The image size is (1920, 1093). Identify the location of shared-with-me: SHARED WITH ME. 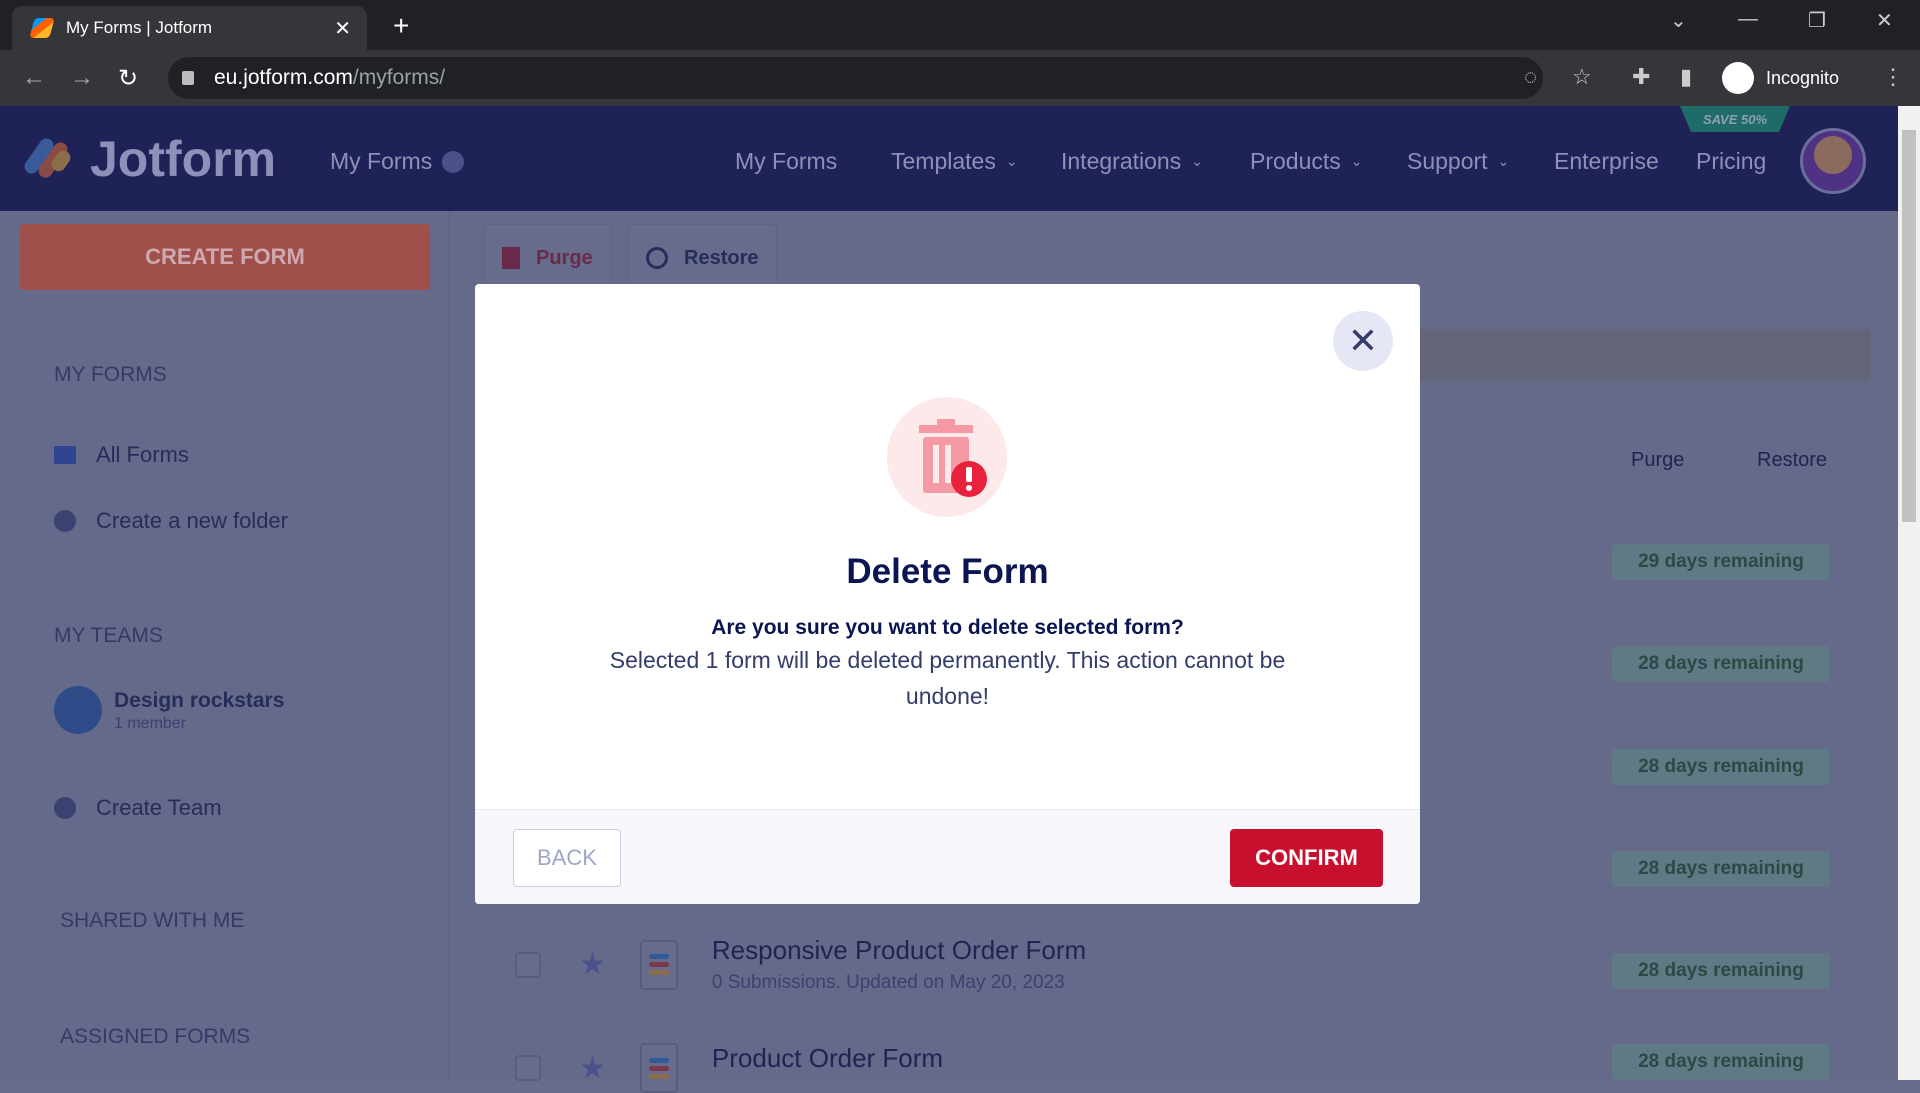
(152, 921).